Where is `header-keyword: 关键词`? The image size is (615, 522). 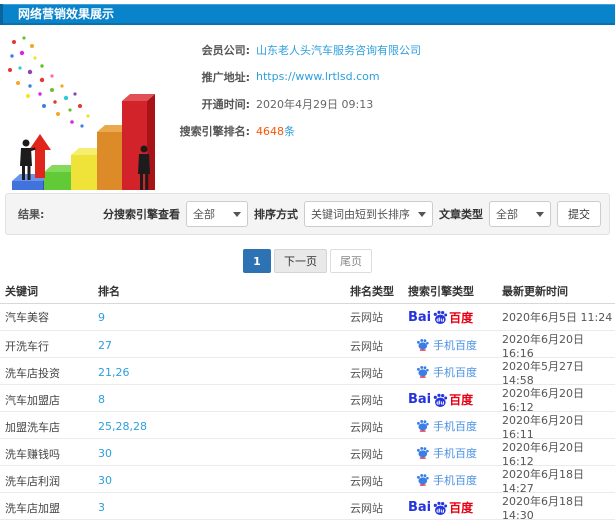 header-keyword: 关键词 is located at coordinates (21, 291).